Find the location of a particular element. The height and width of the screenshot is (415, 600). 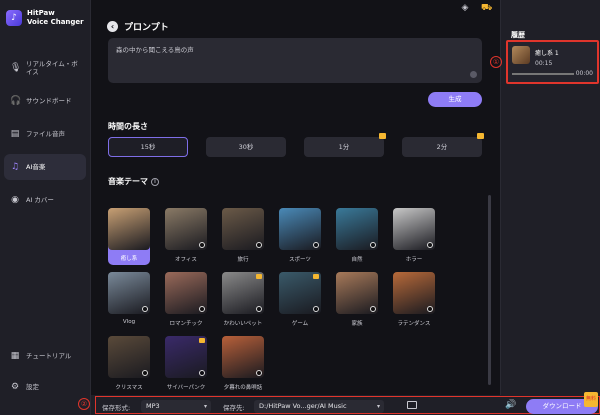

duration-option-2m: 2分 is located at coordinates (443, 145).